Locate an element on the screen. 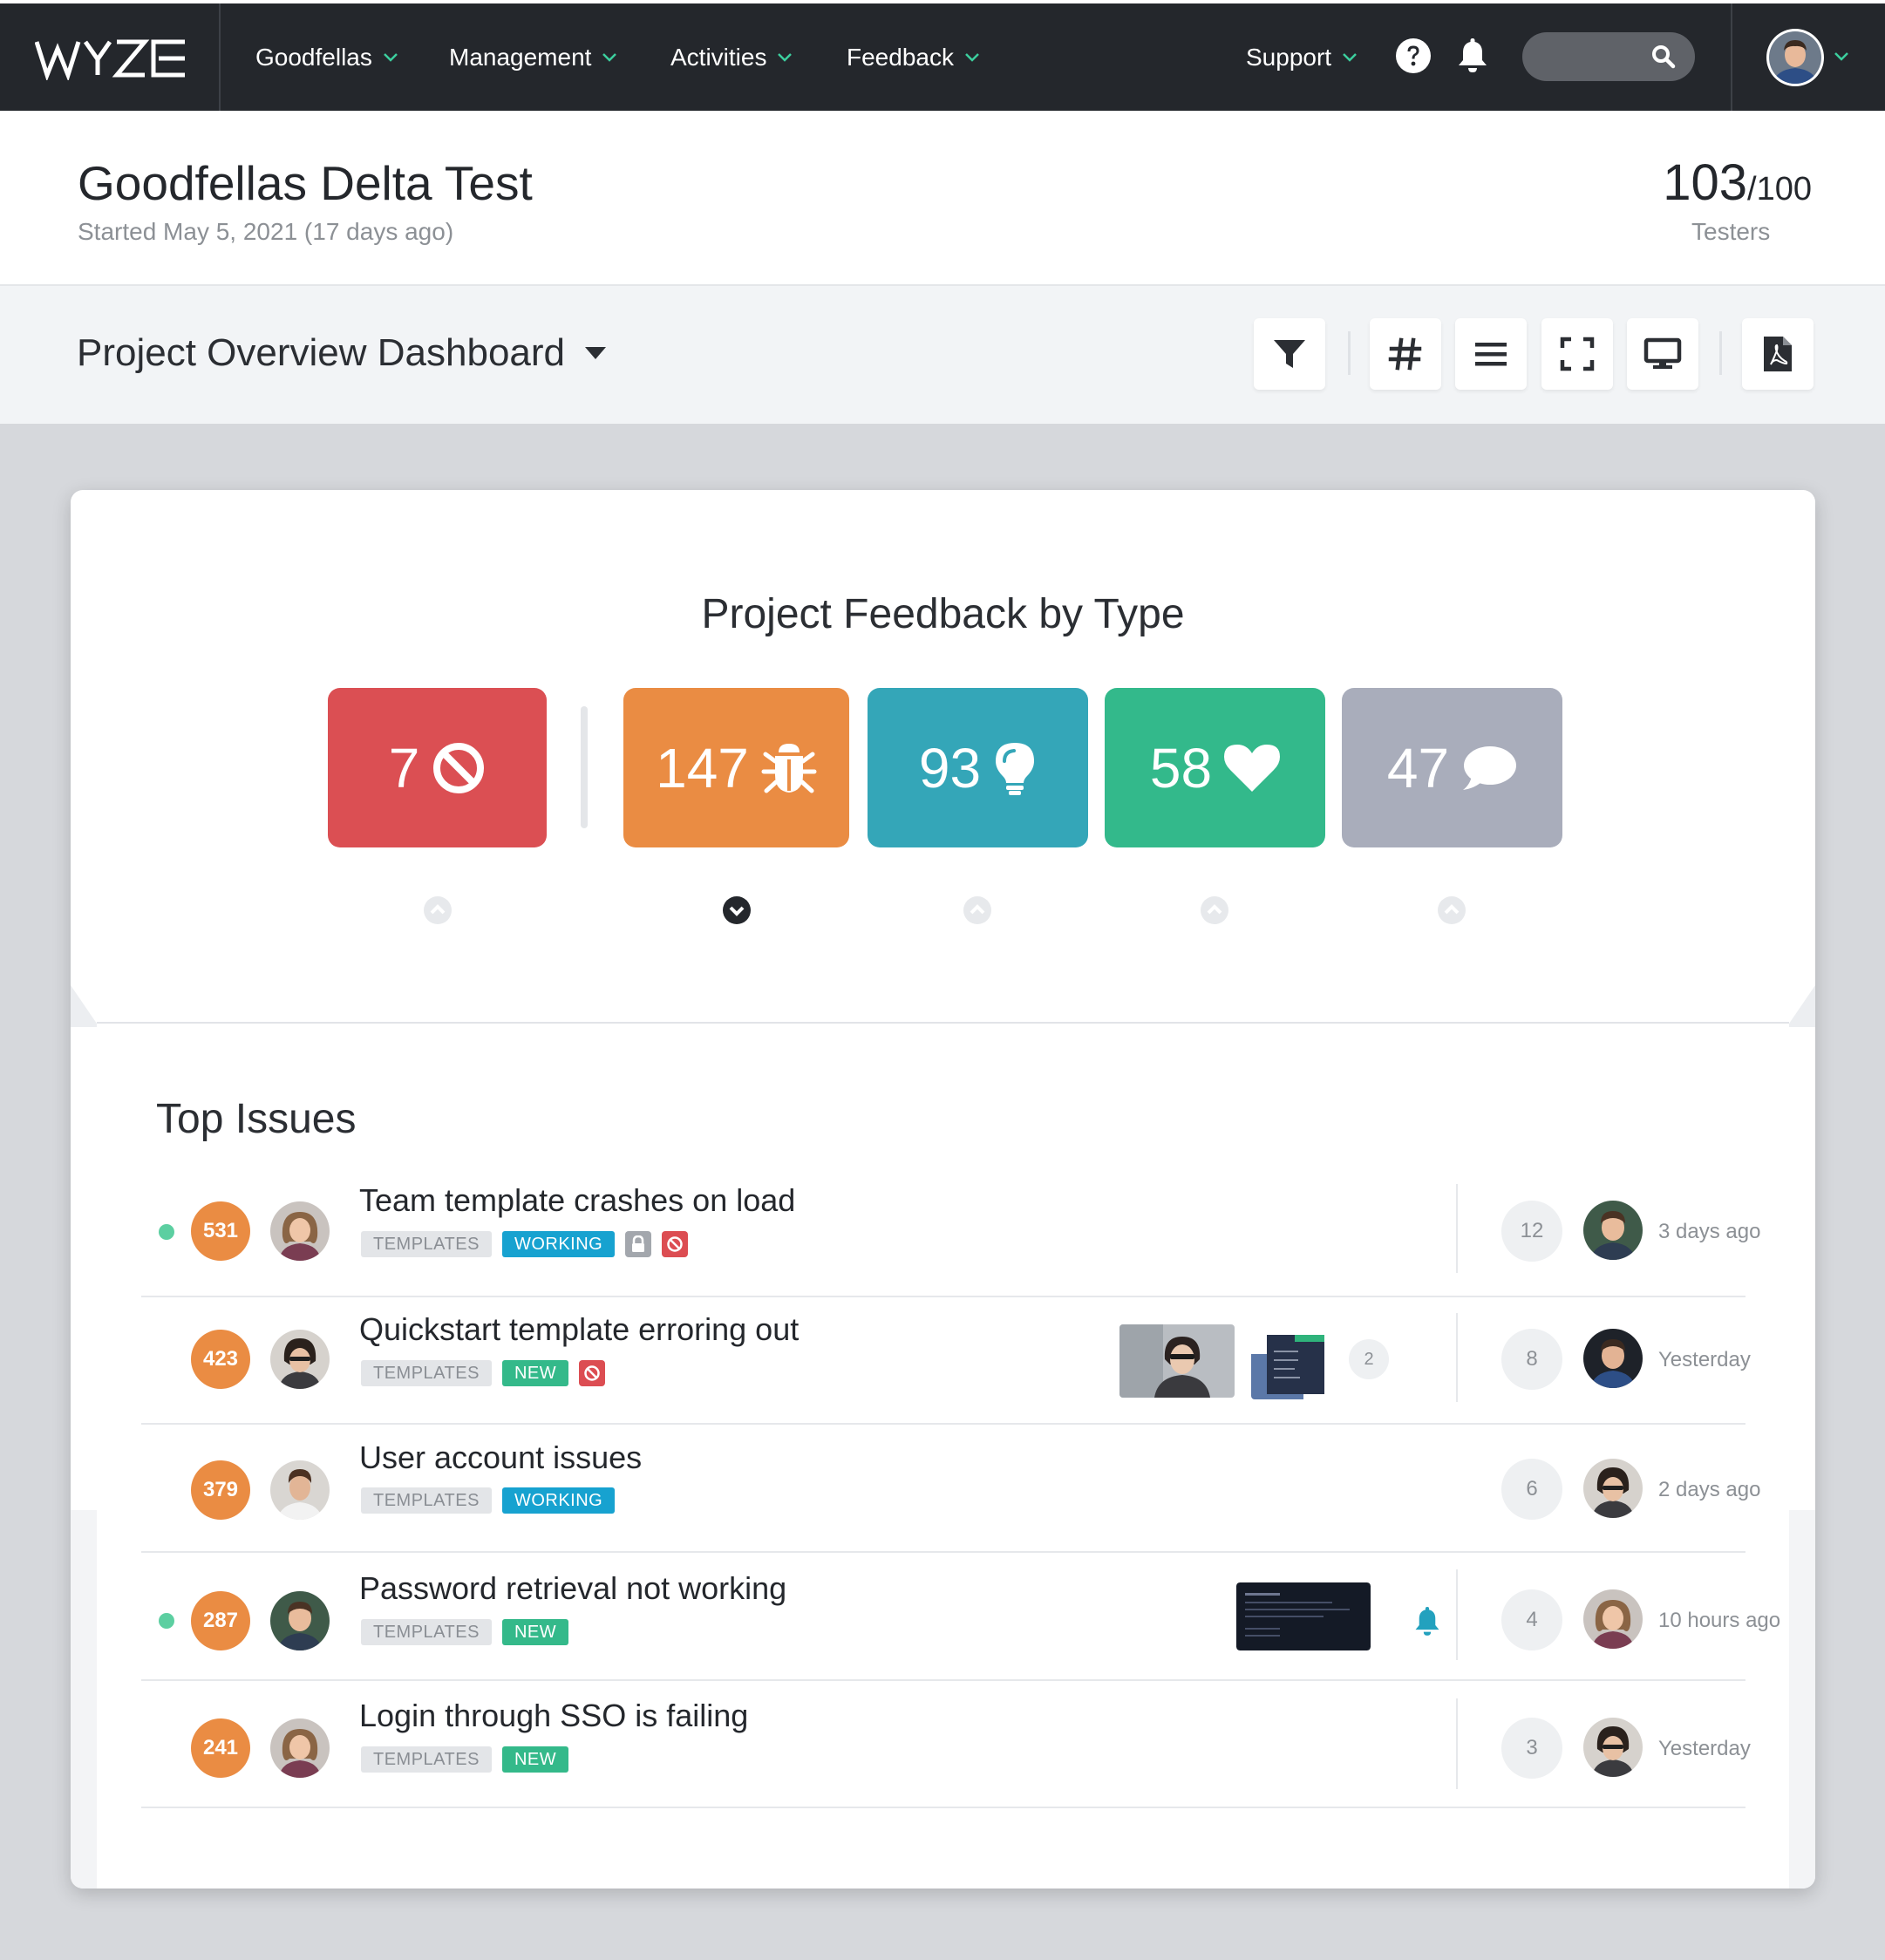 The width and height of the screenshot is (1885, 1960). nav-management: Management is located at coordinates (533, 57).